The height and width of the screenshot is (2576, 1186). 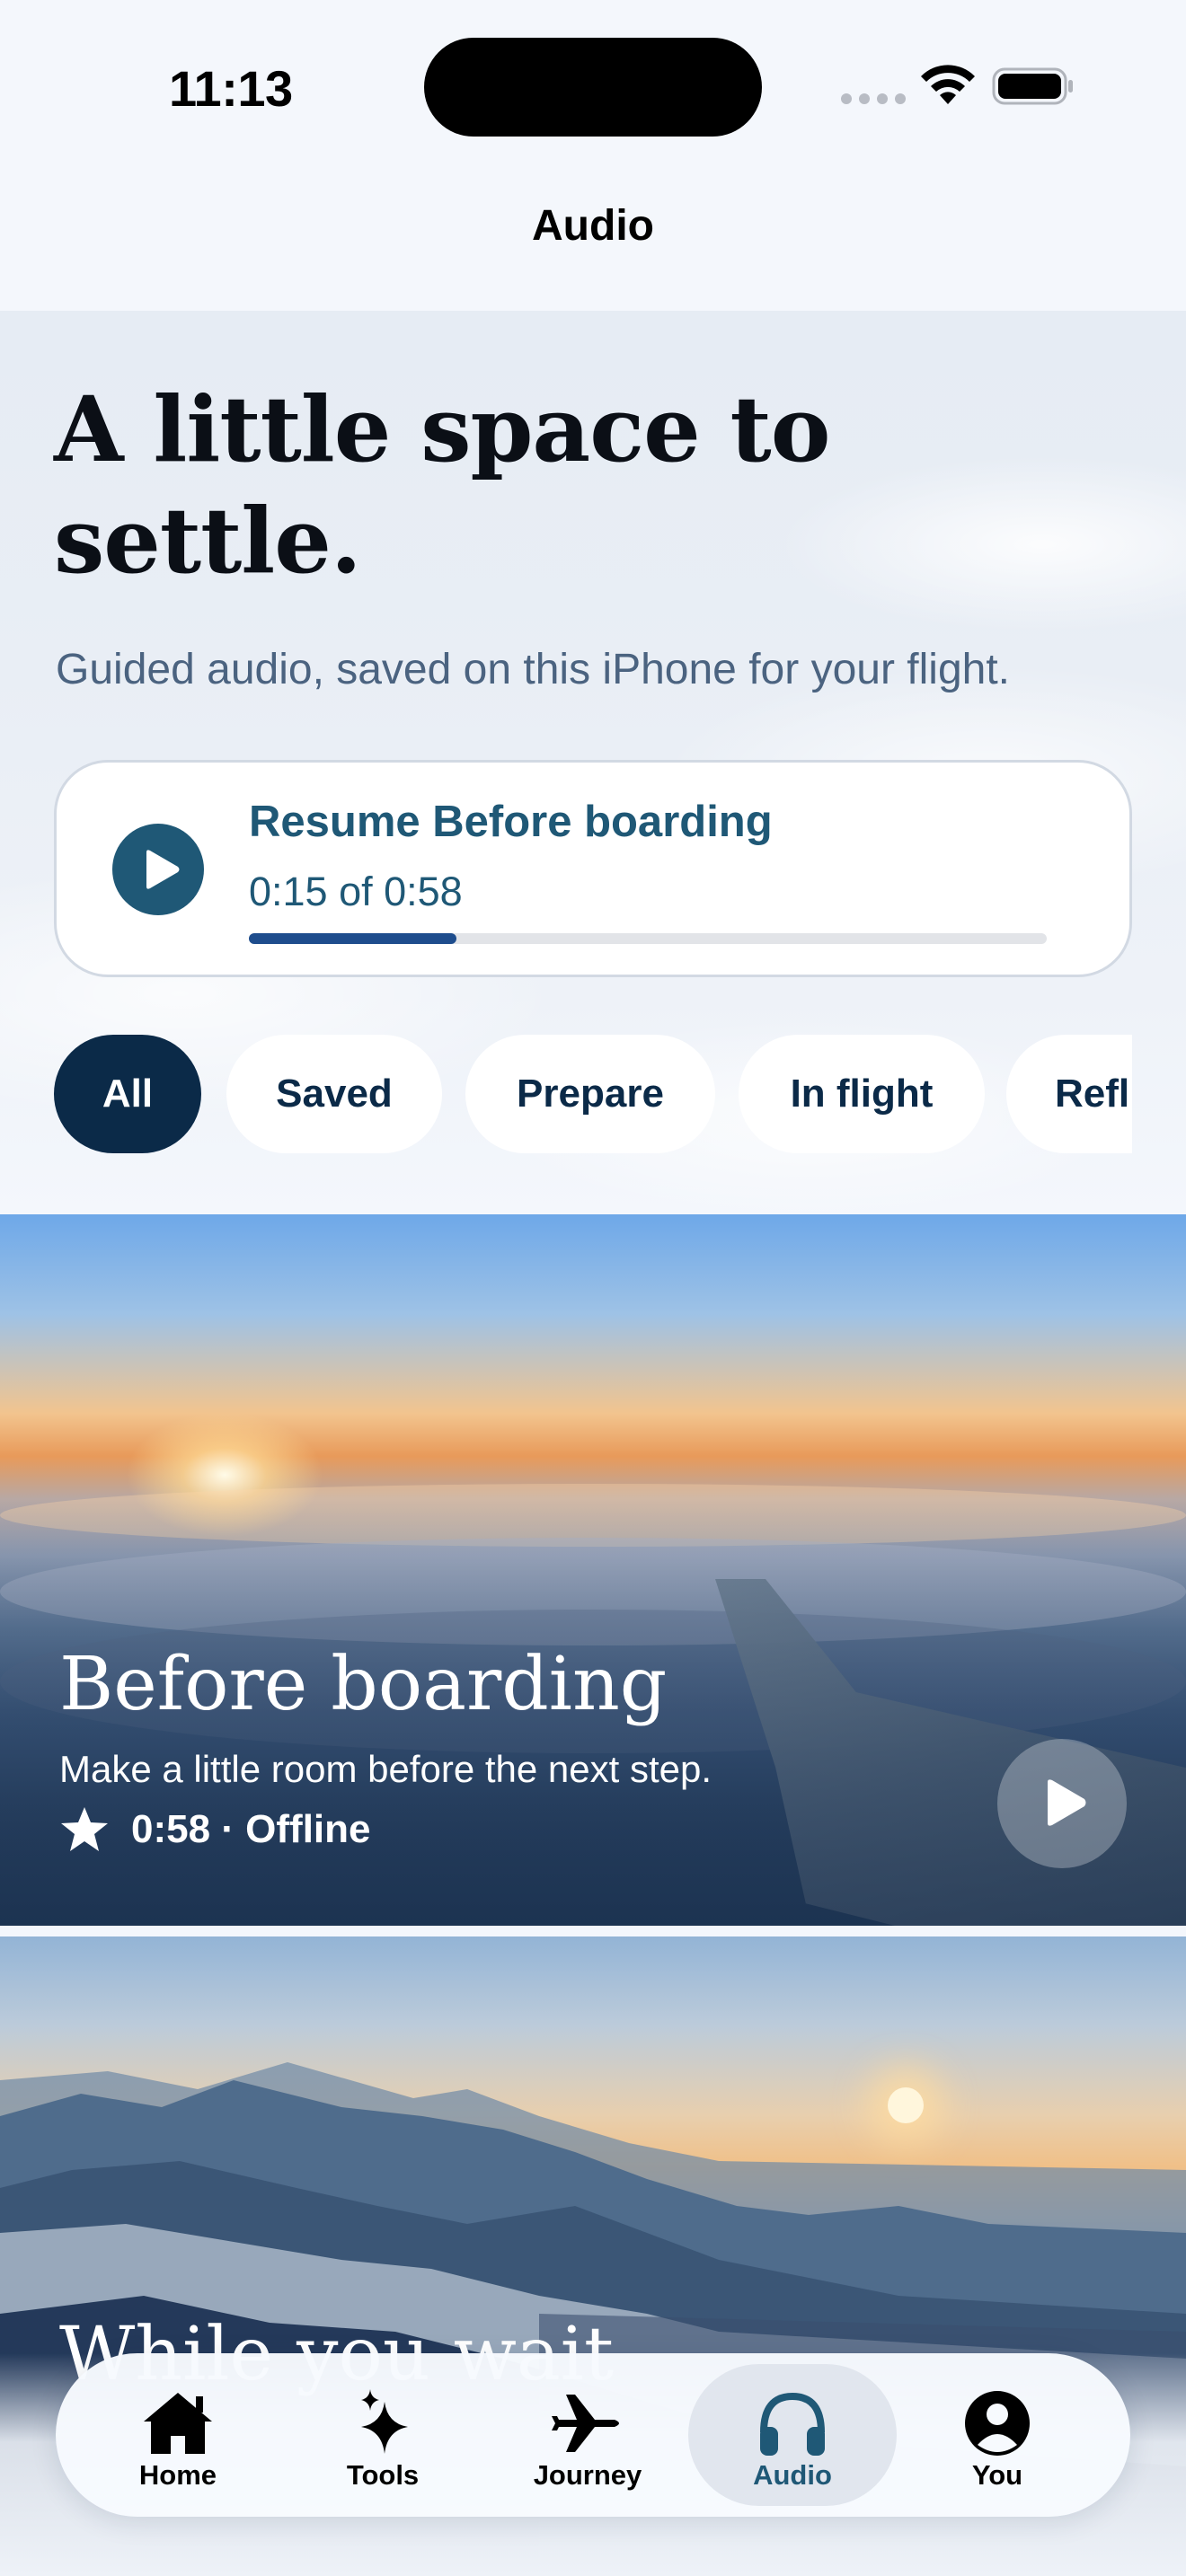 I want to click on chip-reflect: Refl, so click(x=1069, y=1094).